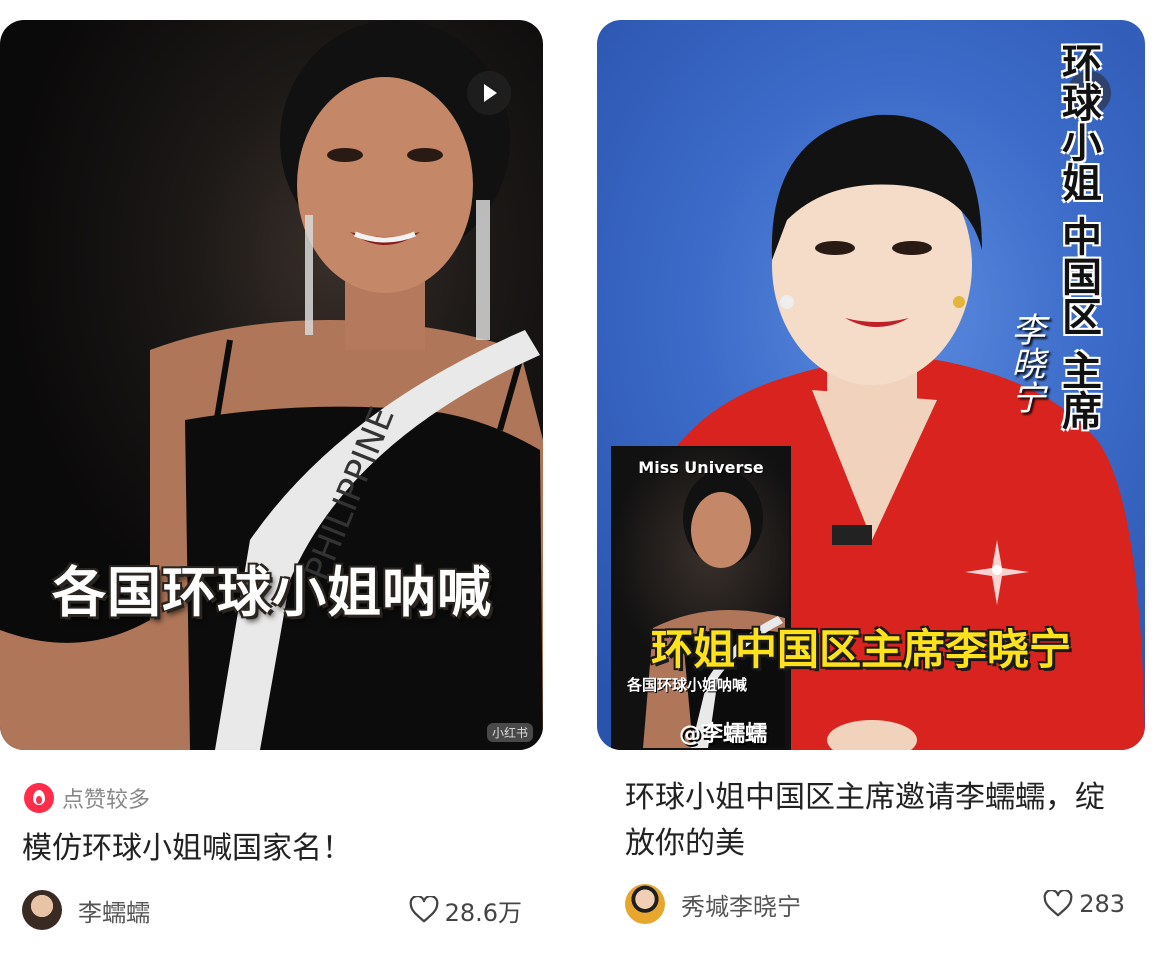 The height and width of the screenshot is (958, 1172). What do you see at coordinates (1102, 904) in the screenshot?
I see `like-count: 283` at bounding box center [1102, 904].